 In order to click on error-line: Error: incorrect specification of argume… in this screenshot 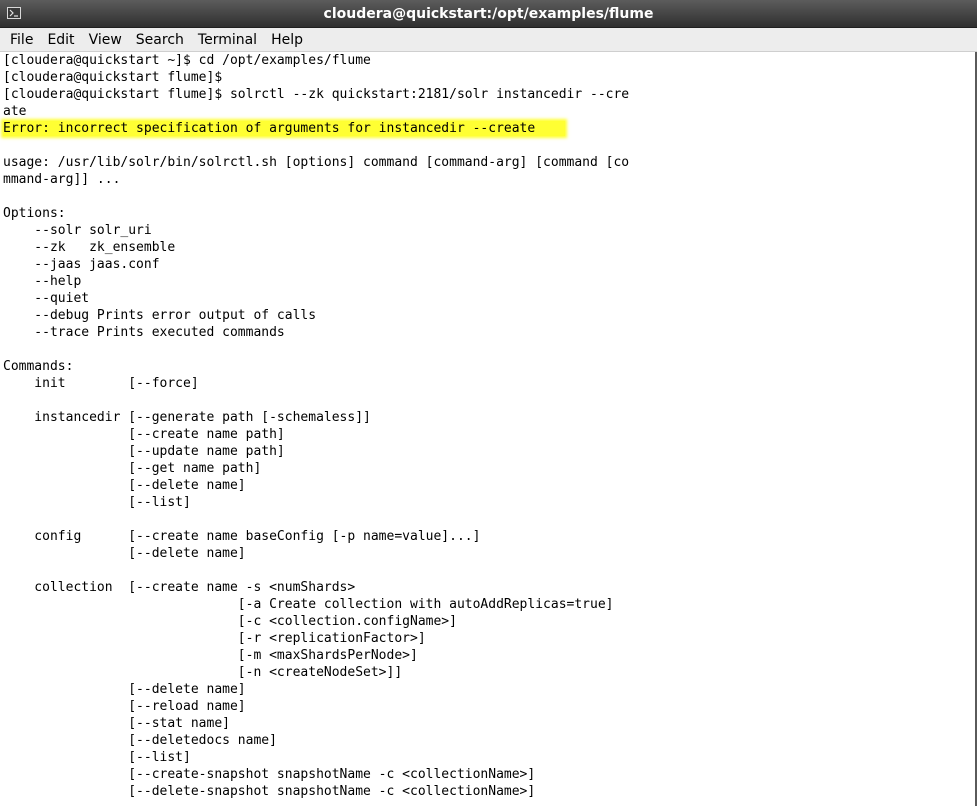, I will do `click(490, 128)`.